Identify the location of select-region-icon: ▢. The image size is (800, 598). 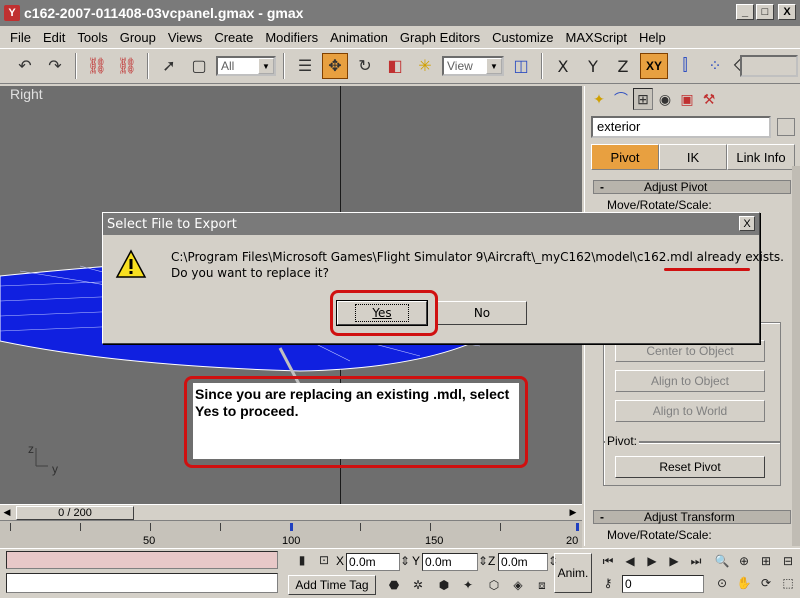
(199, 66).